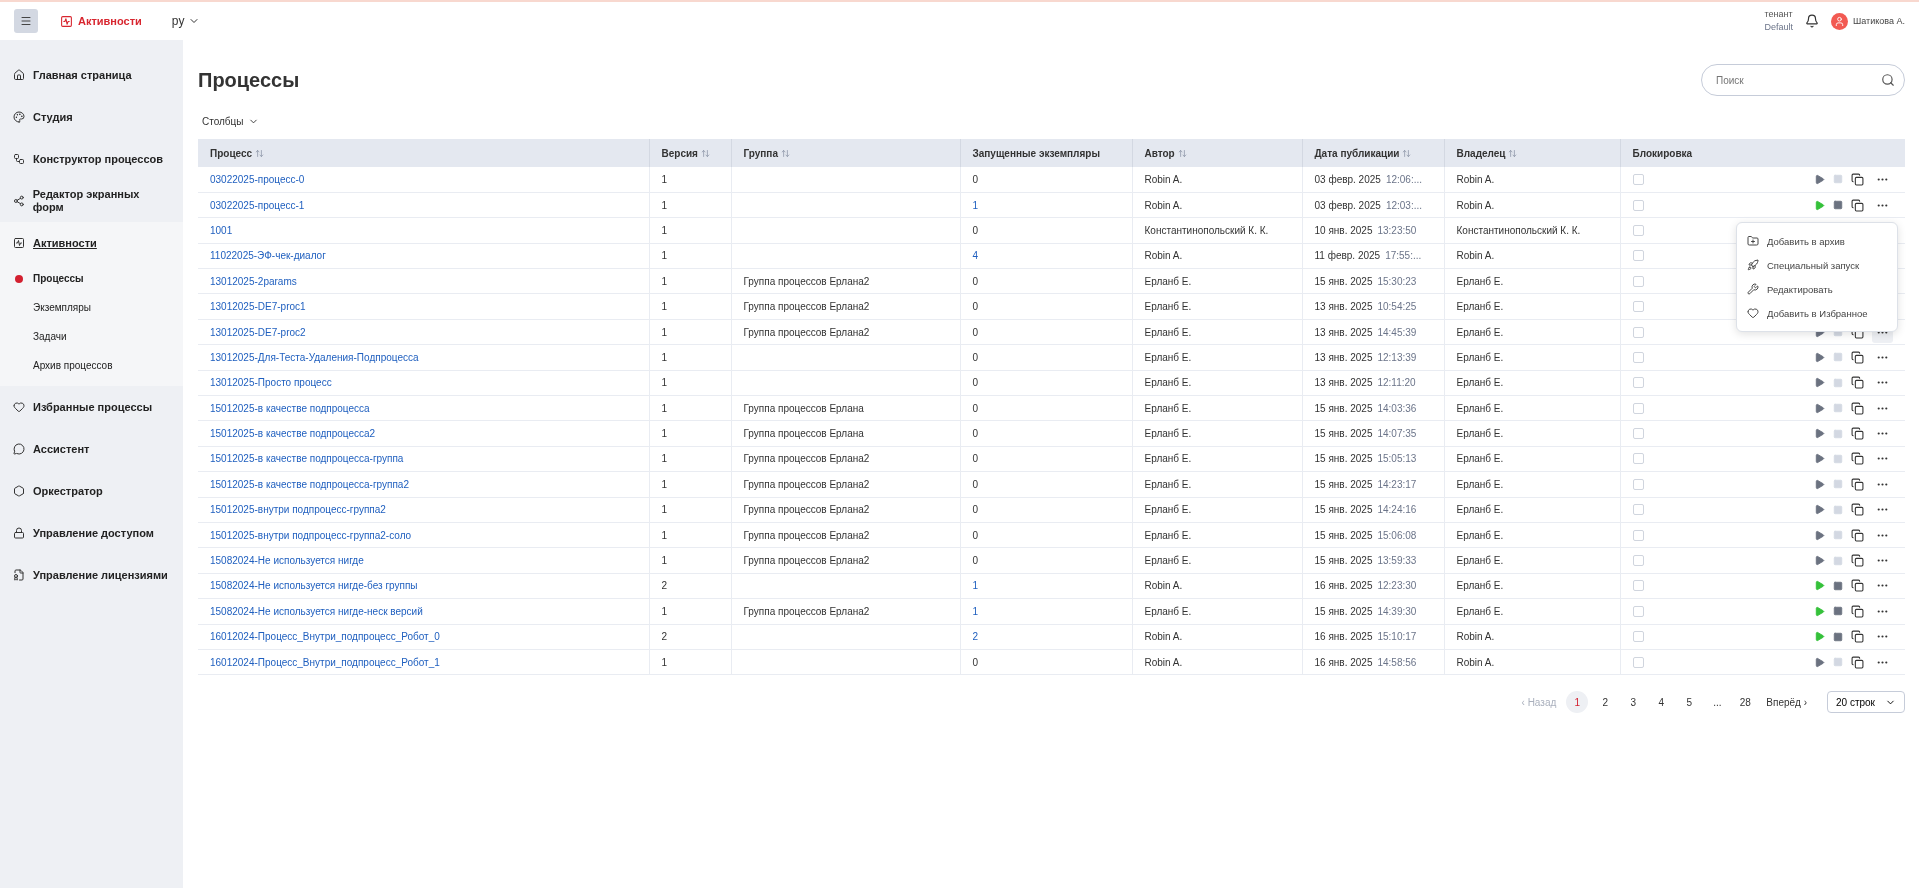 Image resolution: width=1919 pixels, height=888 pixels. What do you see at coordinates (53, 117) in the screenshot?
I see `nav-item: Студия` at bounding box center [53, 117].